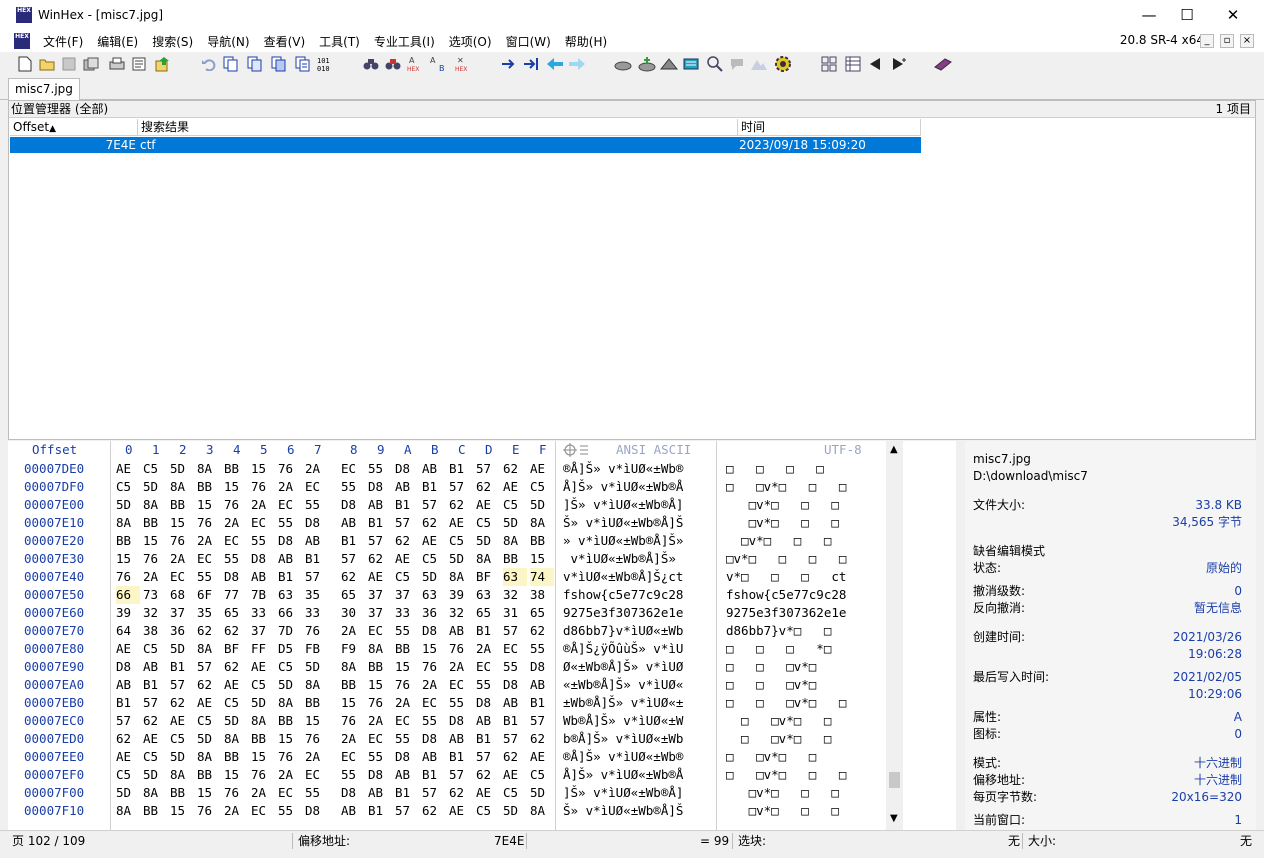  Describe the element at coordinates (371, 64) in the screenshot. I see `find-text-icon` at that location.